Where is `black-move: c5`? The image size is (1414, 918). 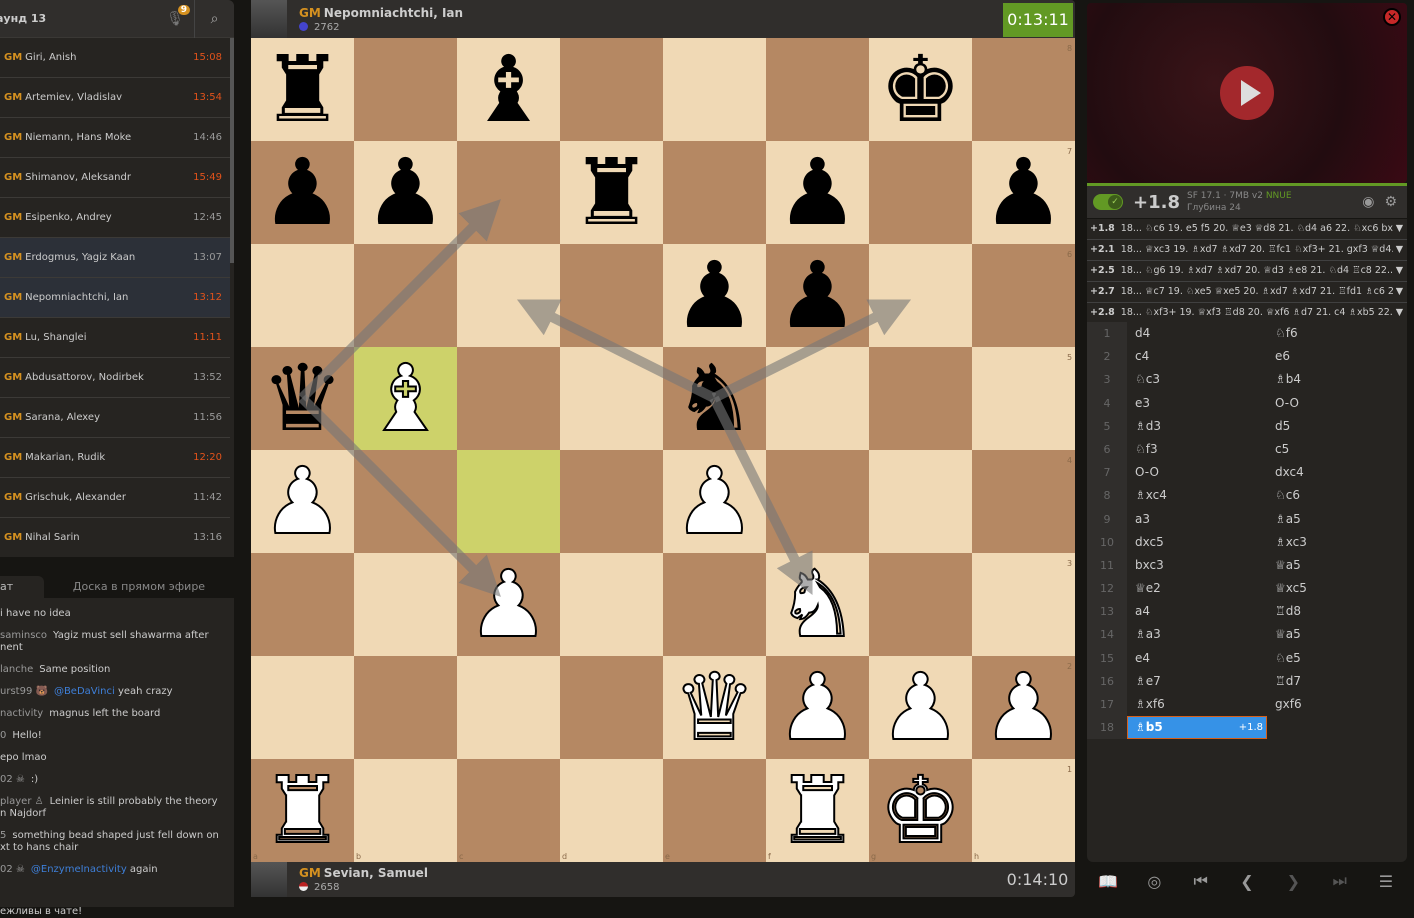
black-move: c5 is located at coordinates (1337, 449).